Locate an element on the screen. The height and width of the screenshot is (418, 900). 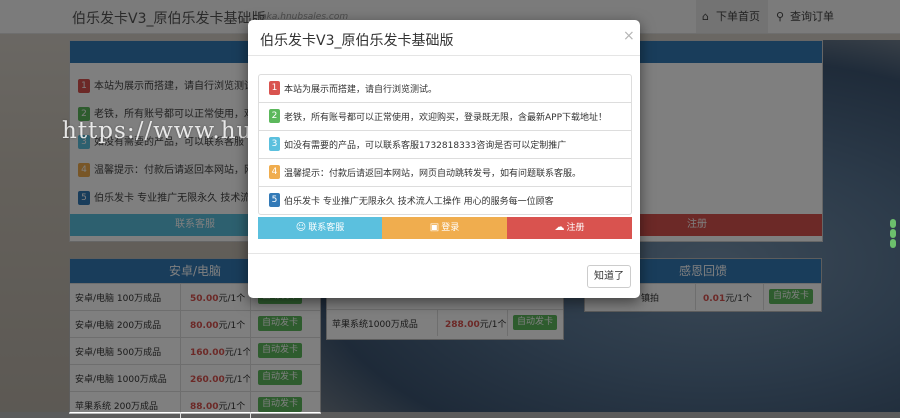
got-it-button: 知道了 is located at coordinates (609, 276).